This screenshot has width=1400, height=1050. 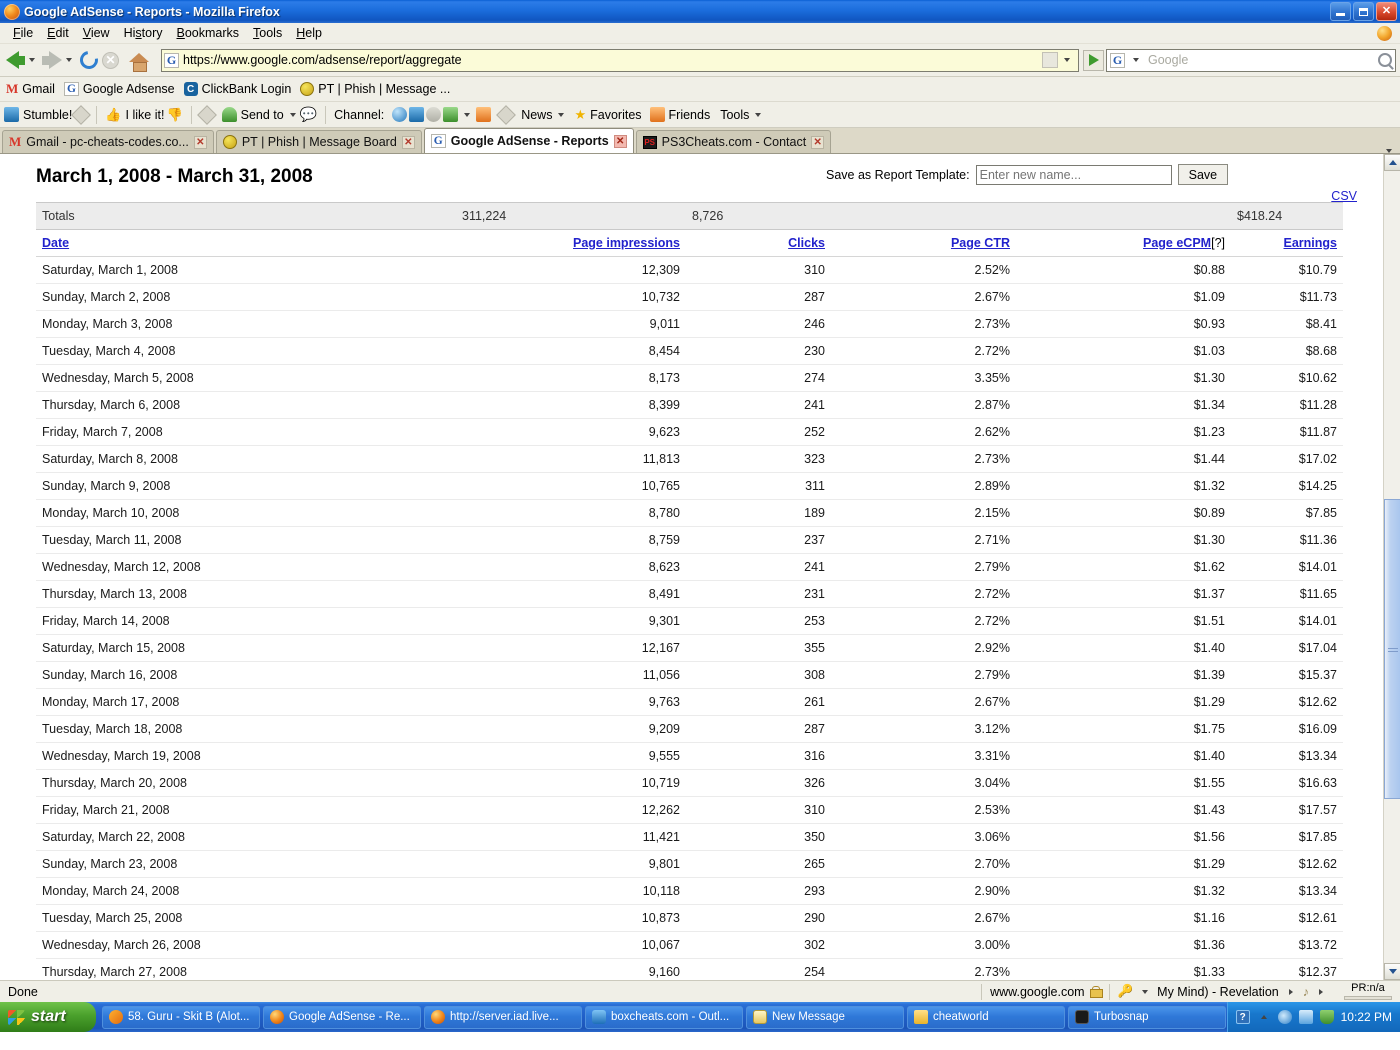 I want to click on bookmark-google-adsense: G Google Adsense, so click(x=122, y=89).